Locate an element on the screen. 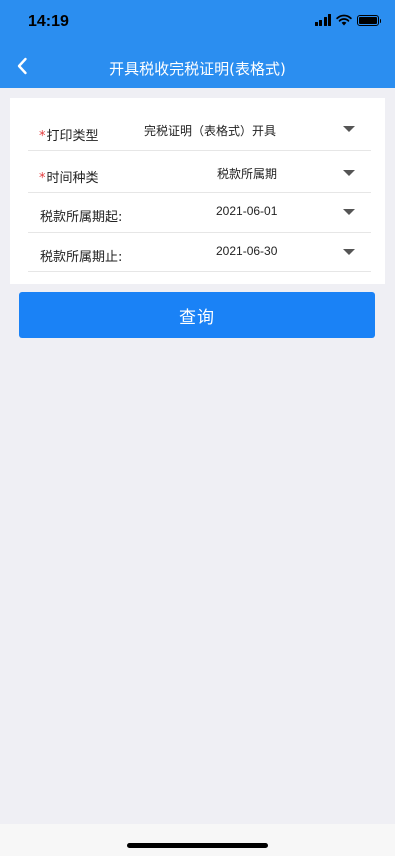 This screenshot has width=395, height=856. print-type-value: 完税证明（表格式）开具 is located at coordinates (210, 131).